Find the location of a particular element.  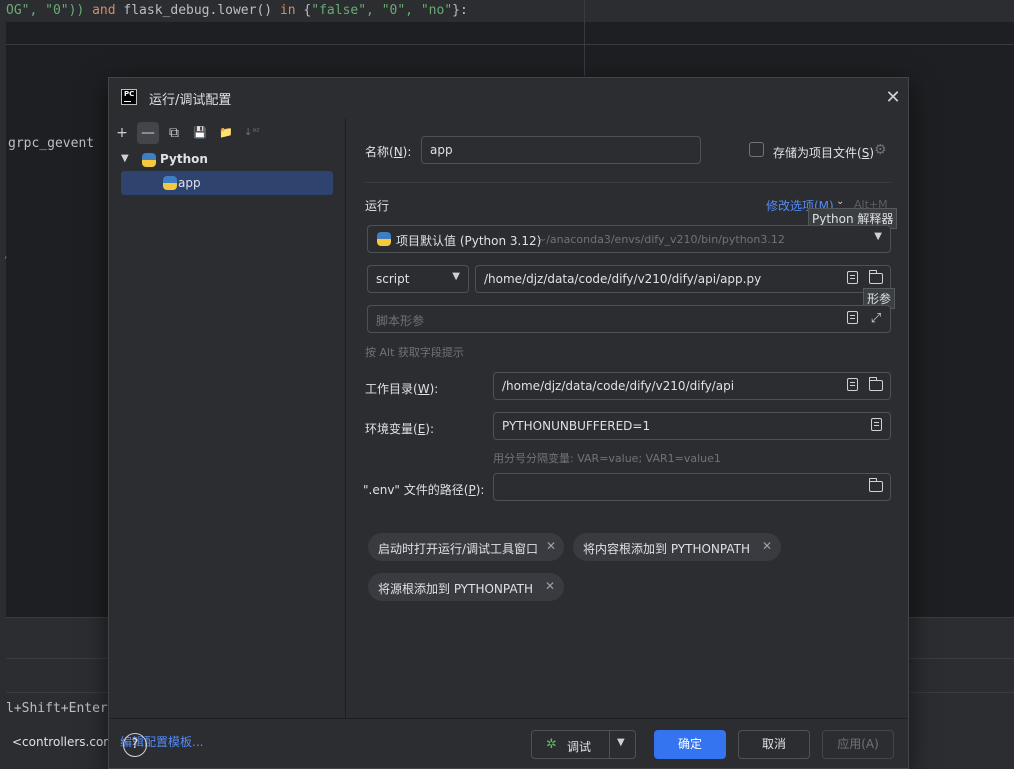

store-project-file-checkbox is located at coordinates (756, 149).